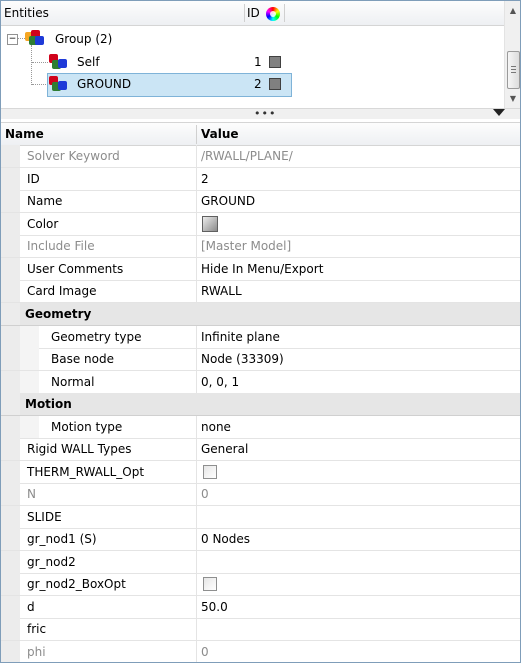 This screenshot has width=521, height=663. I want to click on tree-item-label: GROUND, so click(104, 84).